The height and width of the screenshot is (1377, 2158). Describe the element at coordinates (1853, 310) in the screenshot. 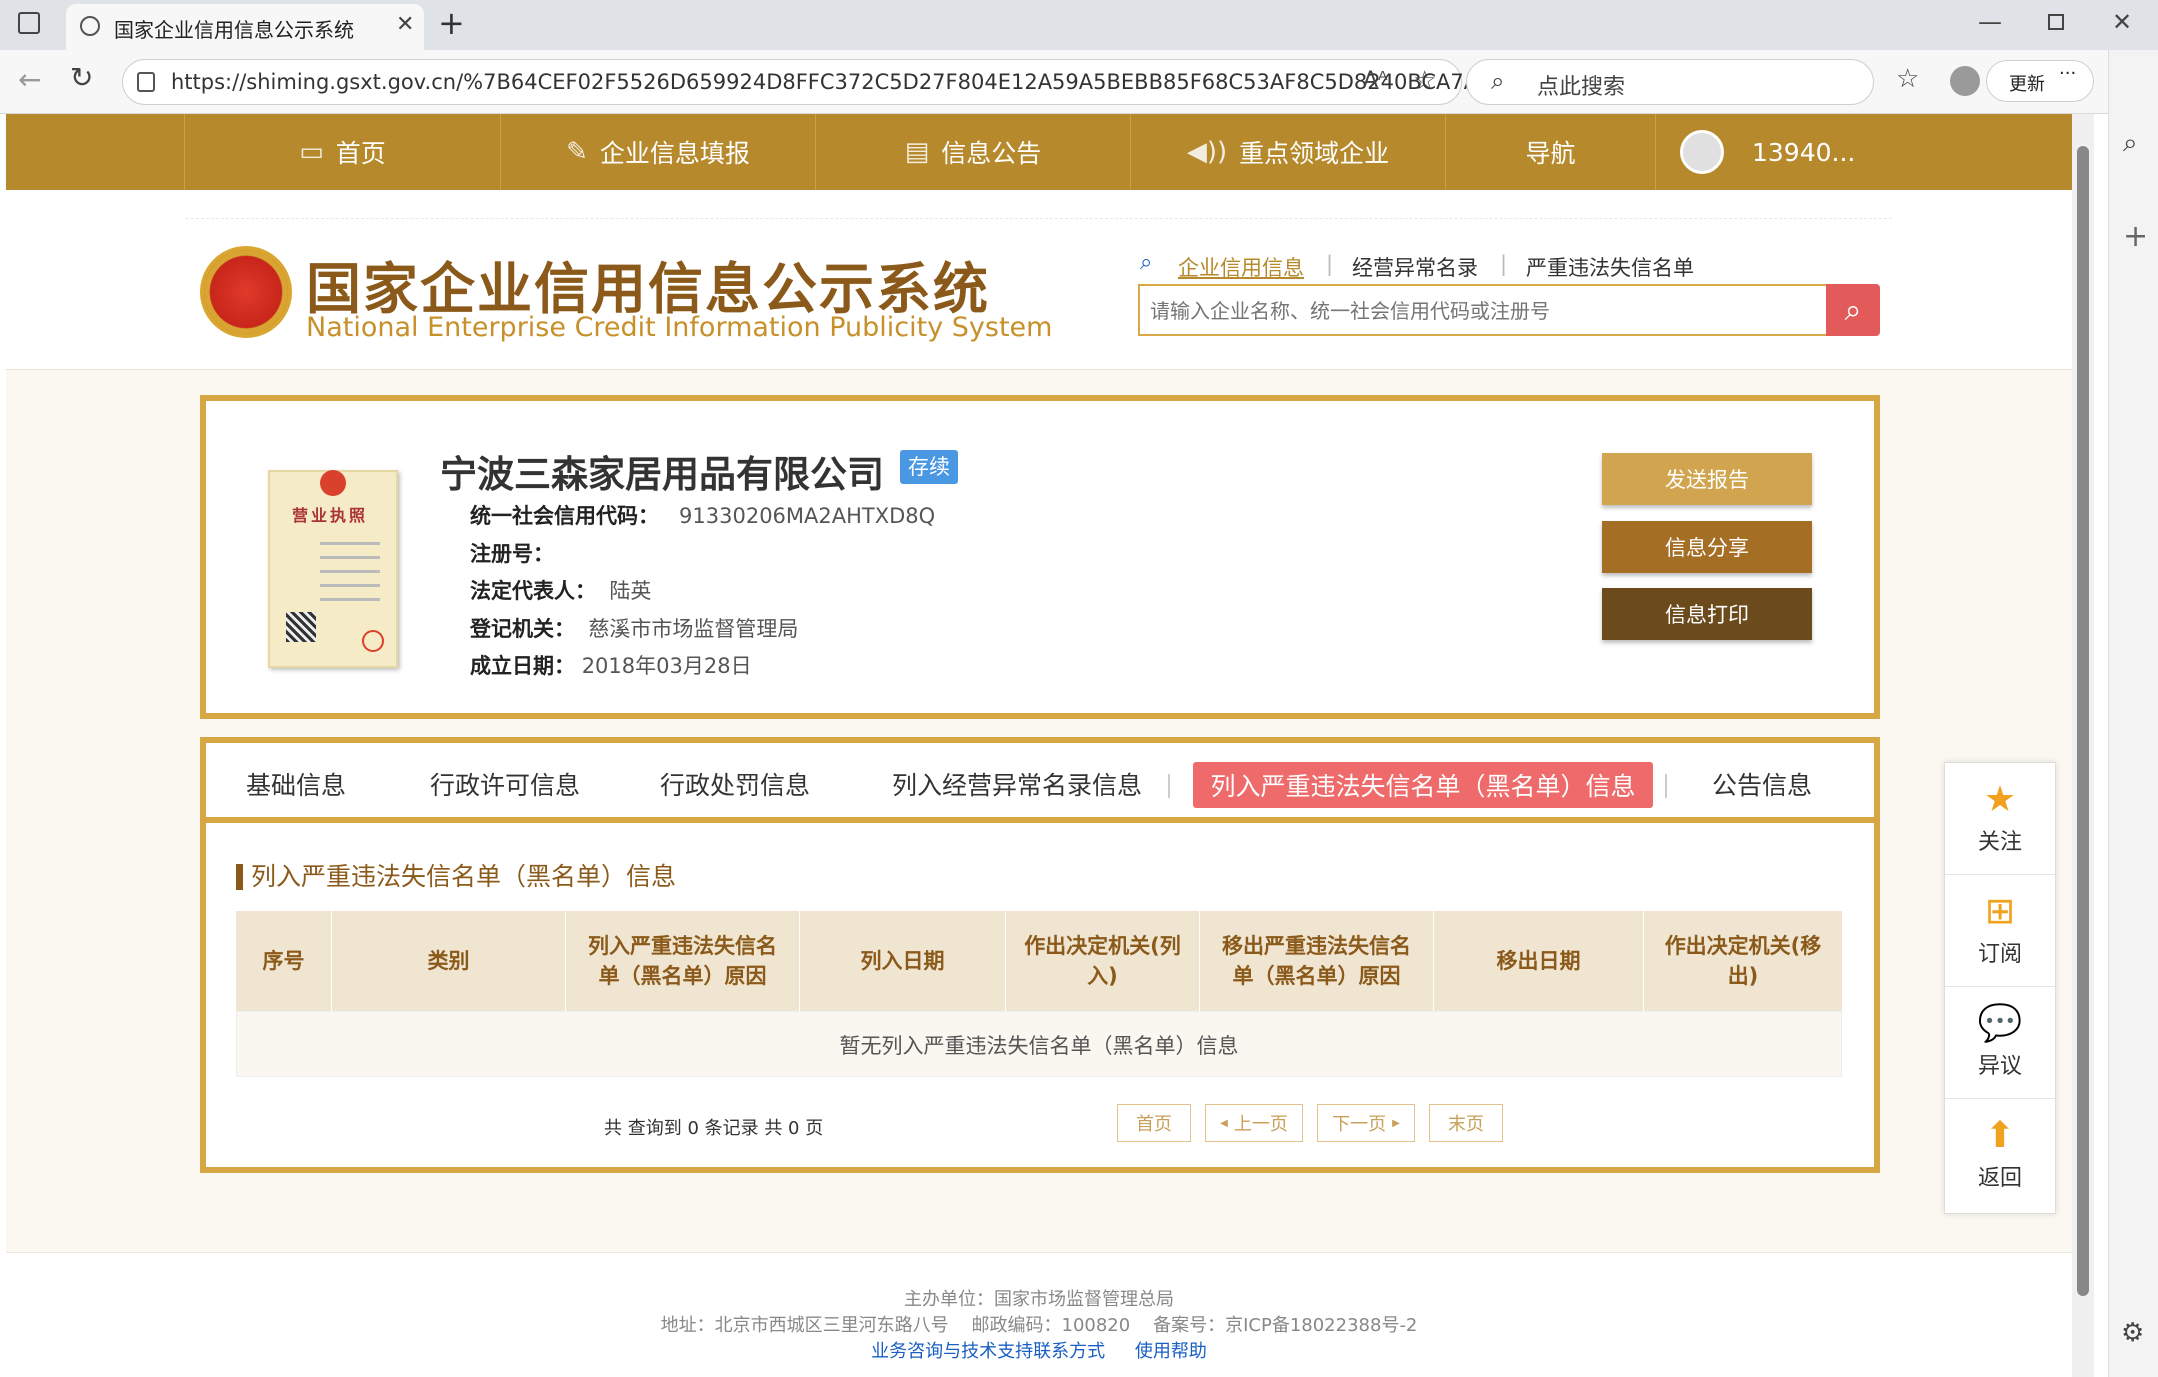

I see `enterprise-search-button: ⌕` at that location.